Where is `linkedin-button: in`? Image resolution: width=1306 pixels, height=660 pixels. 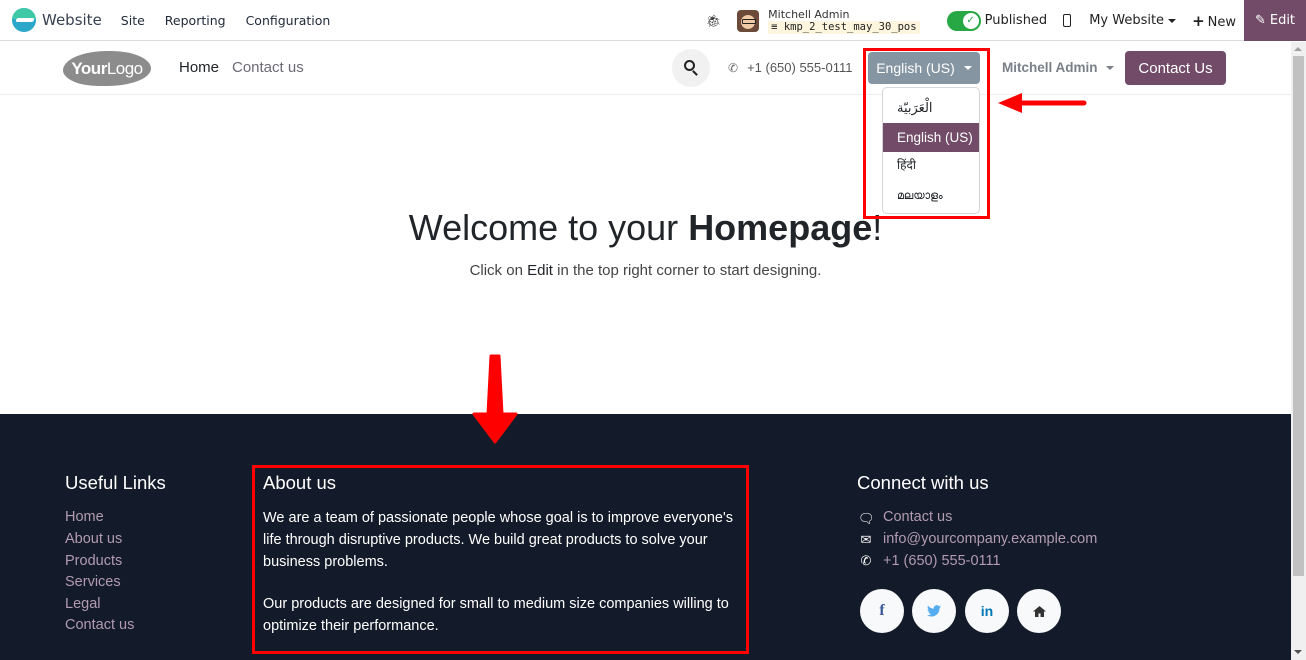 linkedin-button: in is located at coordinates (987, 611).